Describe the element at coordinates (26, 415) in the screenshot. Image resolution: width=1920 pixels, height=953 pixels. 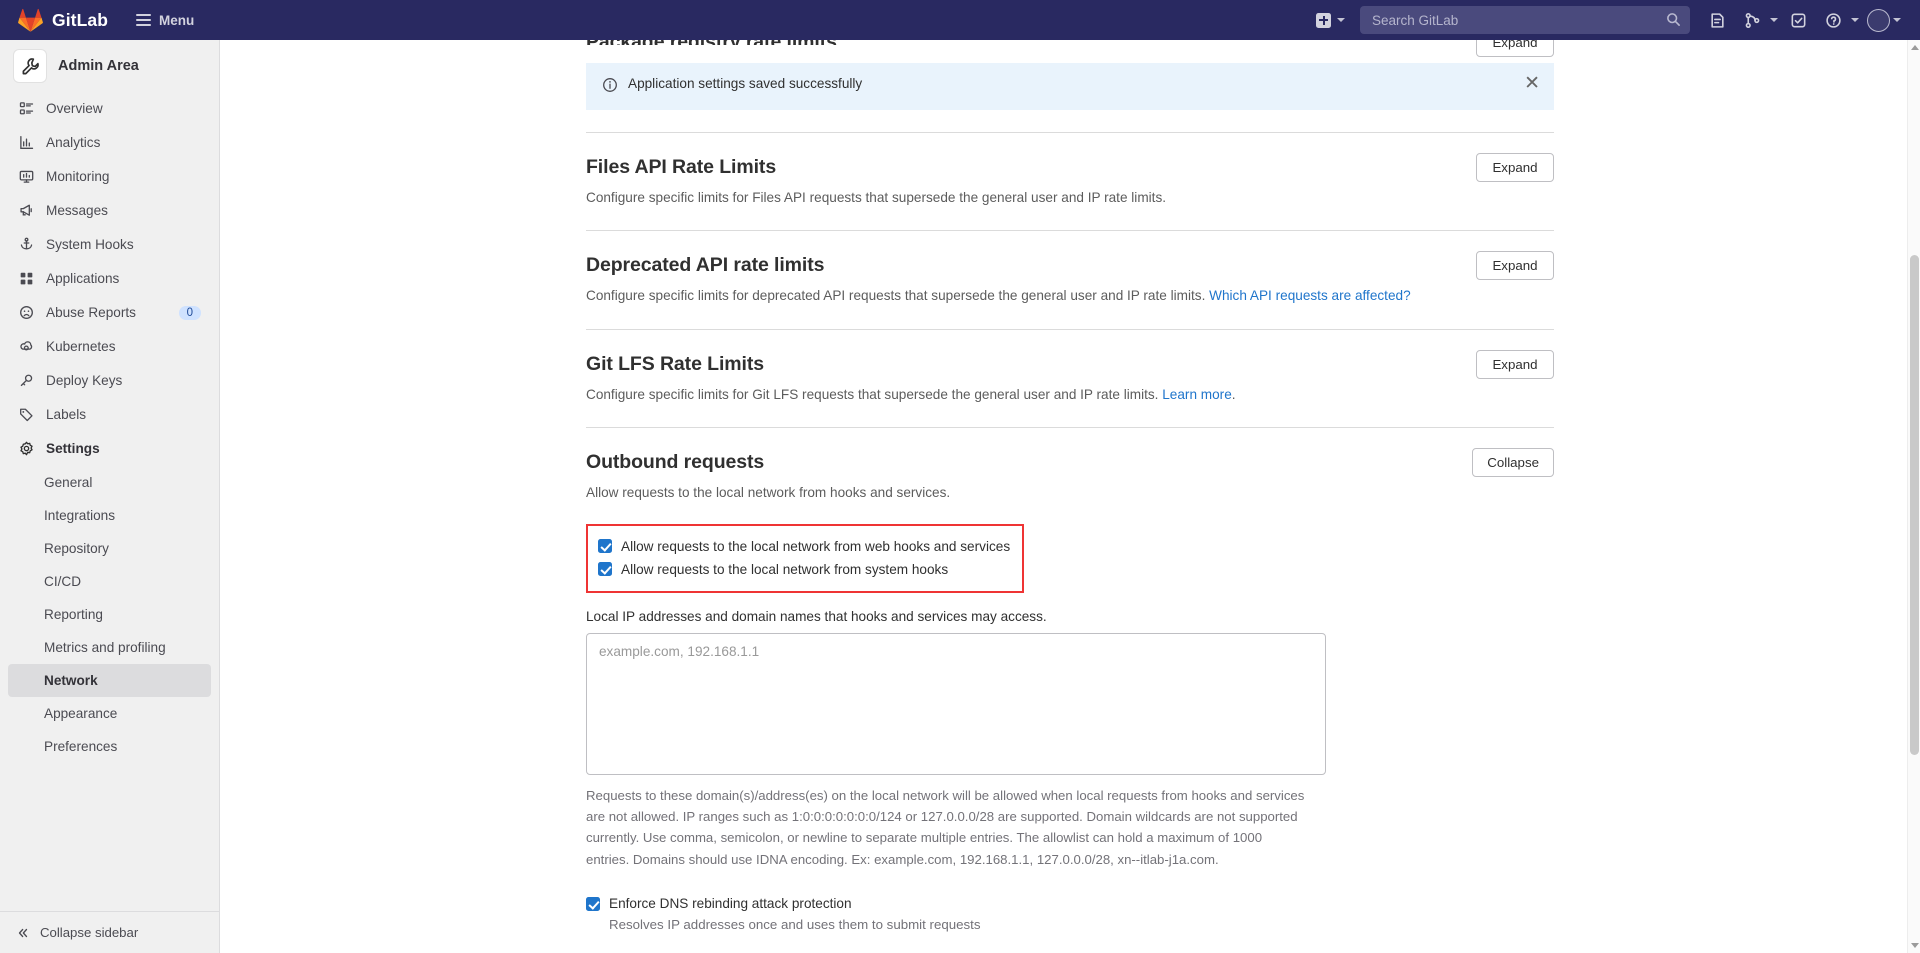
I see `label-icon` at that location.